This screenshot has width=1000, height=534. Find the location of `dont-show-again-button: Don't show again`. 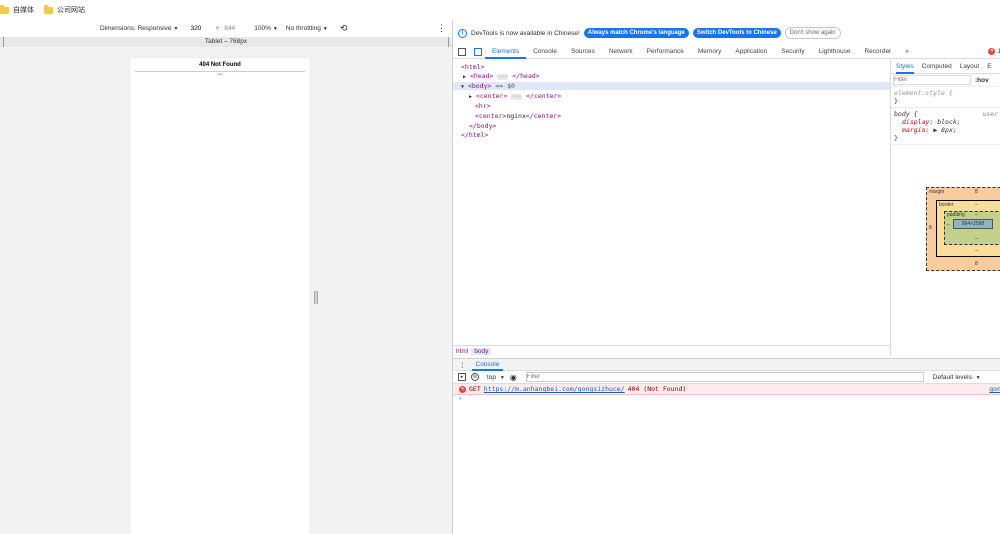

dont-show-again-button: Don't show again is located at coordinates (812, 33).